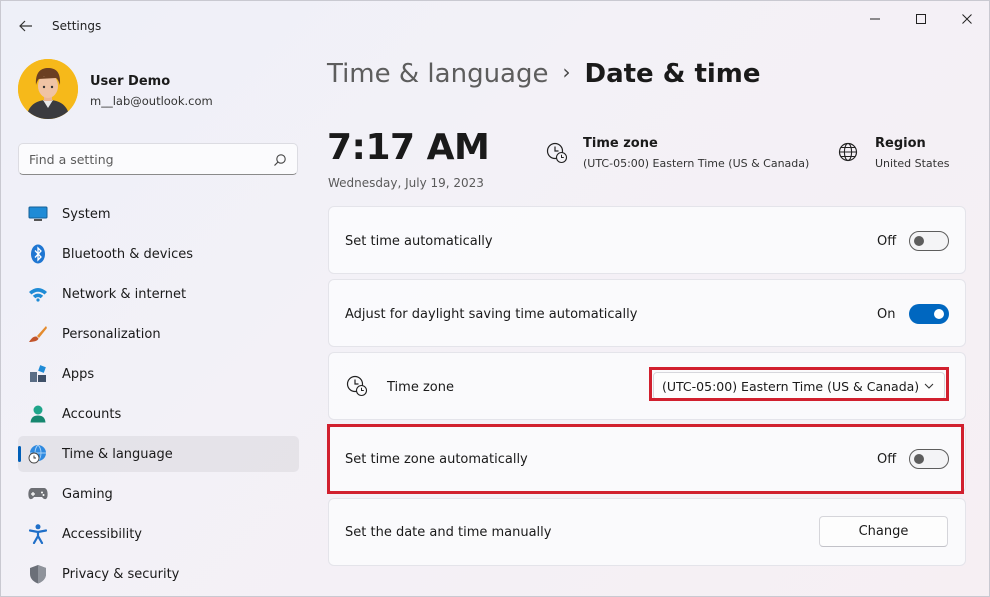 This screenshot has height=597, width=990. What do you see at coordinates (38, 454) in the screenshot?
I see `globe-clock-icon` at bounding box center [38, 454].